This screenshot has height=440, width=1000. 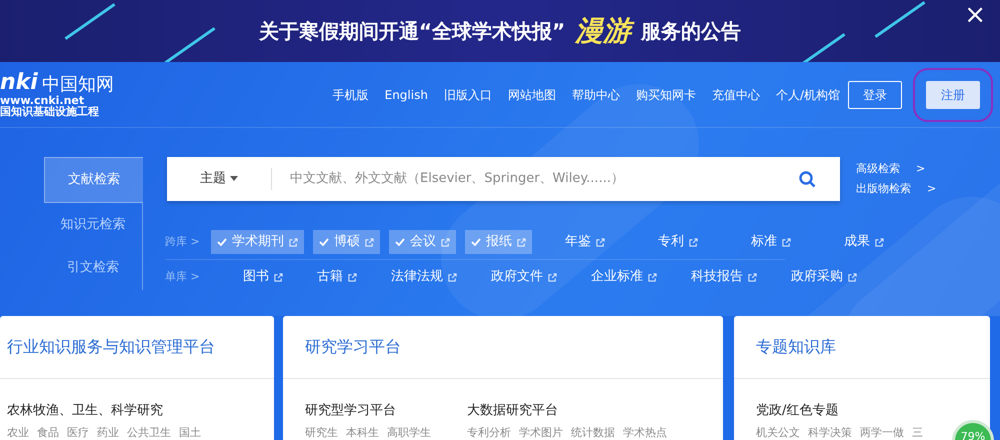 I want to click on nav-link: 充值中心, so click(x=736, y=95).